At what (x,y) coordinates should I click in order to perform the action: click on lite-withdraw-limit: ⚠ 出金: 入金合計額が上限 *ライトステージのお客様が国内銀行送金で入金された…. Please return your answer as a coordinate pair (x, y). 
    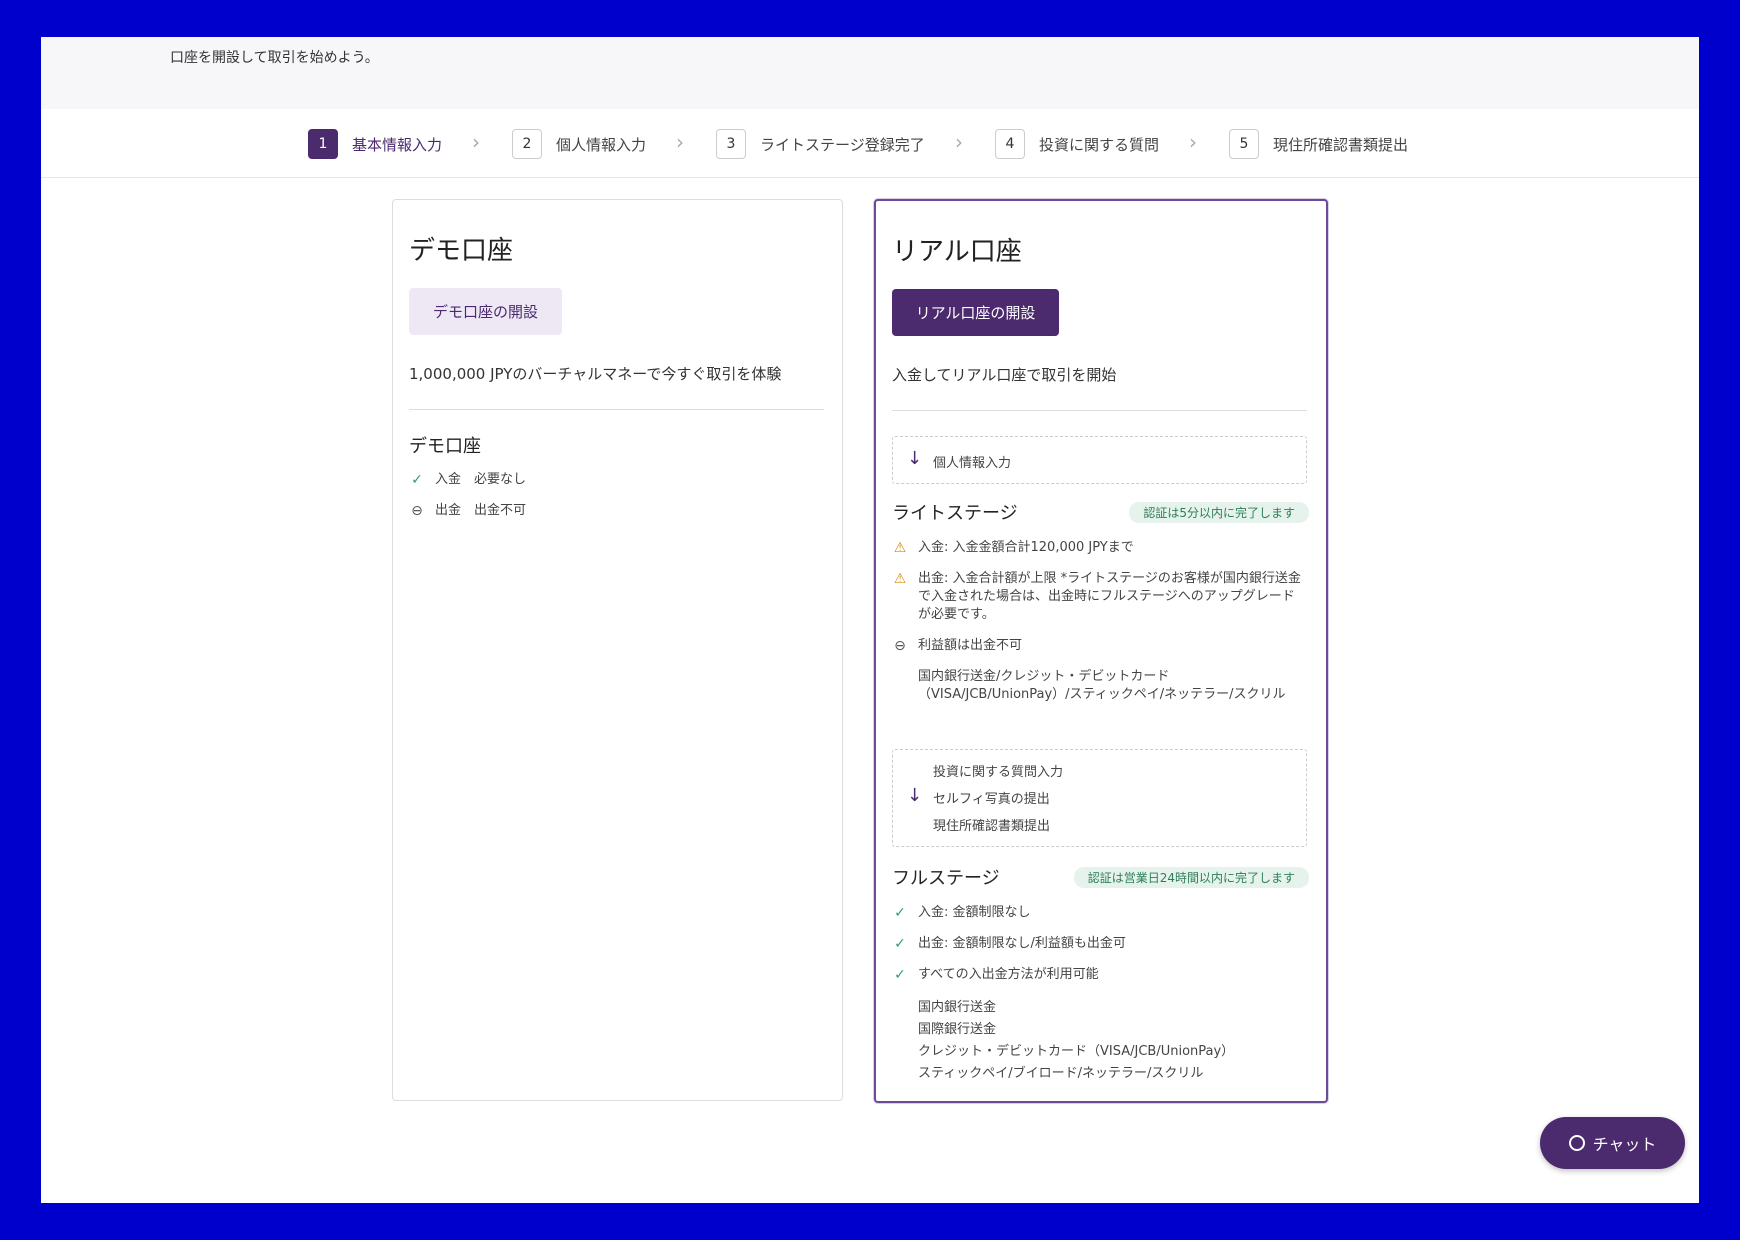
    Looking at the image, I should click on (1097, 596).